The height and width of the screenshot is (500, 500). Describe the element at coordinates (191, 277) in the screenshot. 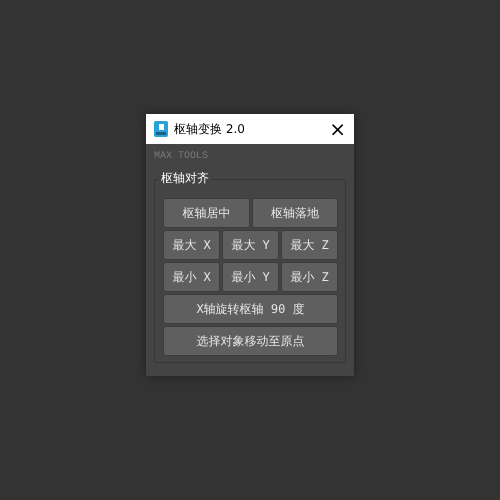

I see `action-button: 最小 X` at that location.